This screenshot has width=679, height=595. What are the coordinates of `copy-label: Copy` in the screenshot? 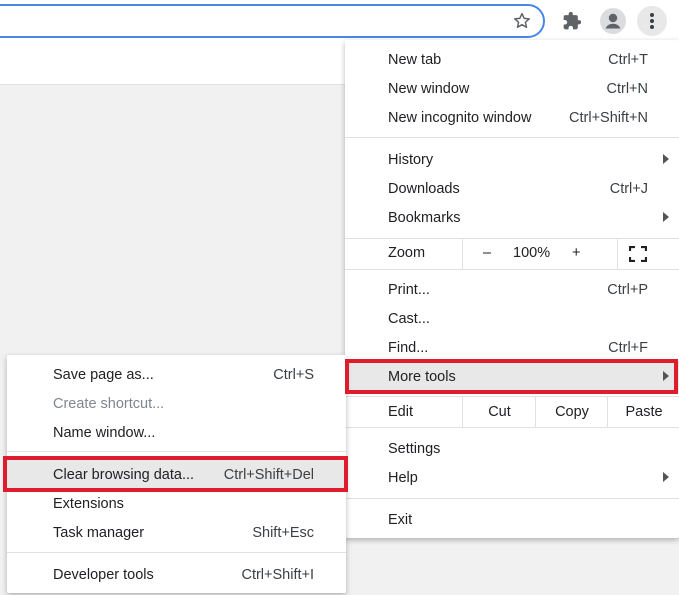 It's located at (572, 412).